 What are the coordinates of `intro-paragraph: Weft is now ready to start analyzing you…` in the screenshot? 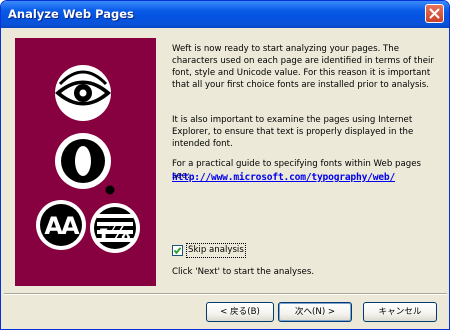 It's located at (303, 67).